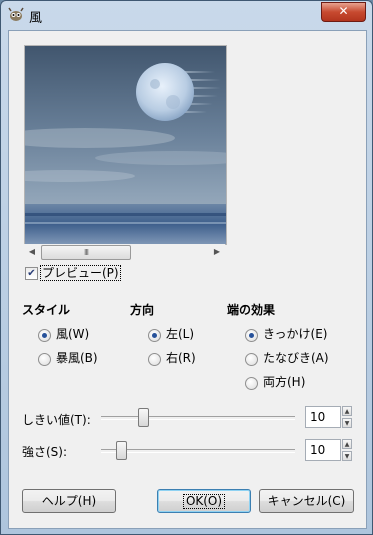 The image size is (373, 535). I want to click on preview-horizontal-scrollbar: ◀ III ▶, so click(124, 252).